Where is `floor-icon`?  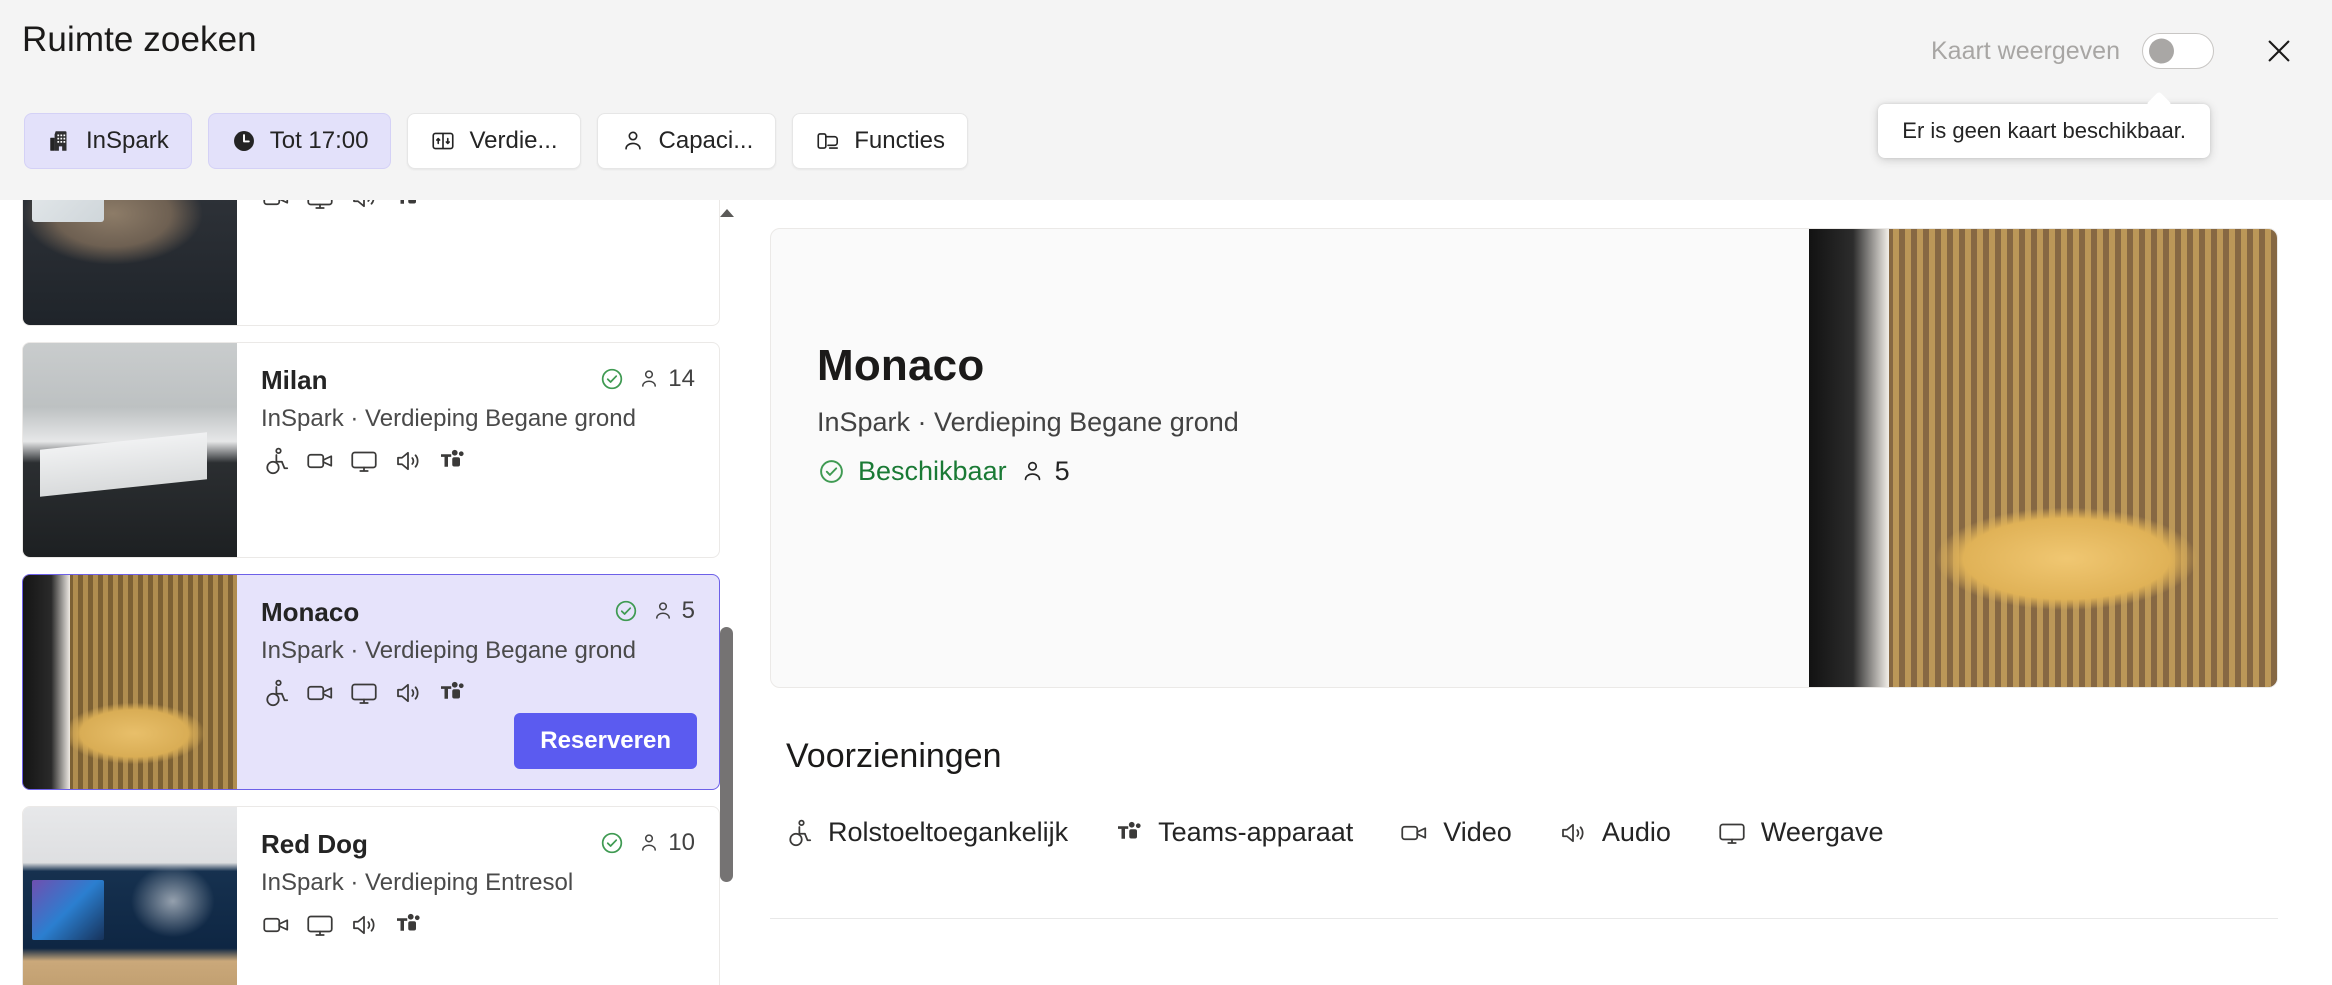 floor-icon is located at coordinates (443, 141).